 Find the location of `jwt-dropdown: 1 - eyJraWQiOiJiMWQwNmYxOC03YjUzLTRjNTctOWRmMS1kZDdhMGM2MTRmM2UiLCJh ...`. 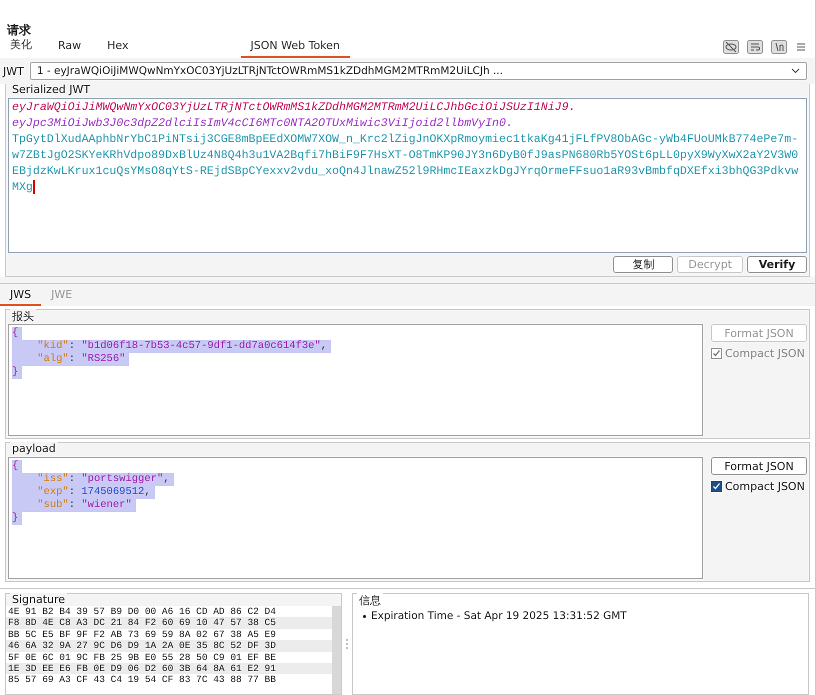

jwt-dropdown: 1 - eyJraWQiOiJiMWQwNmYxOC03YjUzLTRjNTctOWRmMS1kZDdhMGM2MTRmM2UiLCJh ... is located at coordinates (418, 71).